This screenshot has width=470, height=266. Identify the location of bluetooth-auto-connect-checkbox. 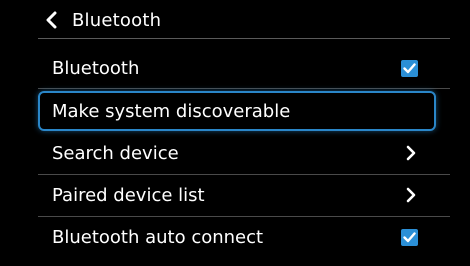
(409, 237).